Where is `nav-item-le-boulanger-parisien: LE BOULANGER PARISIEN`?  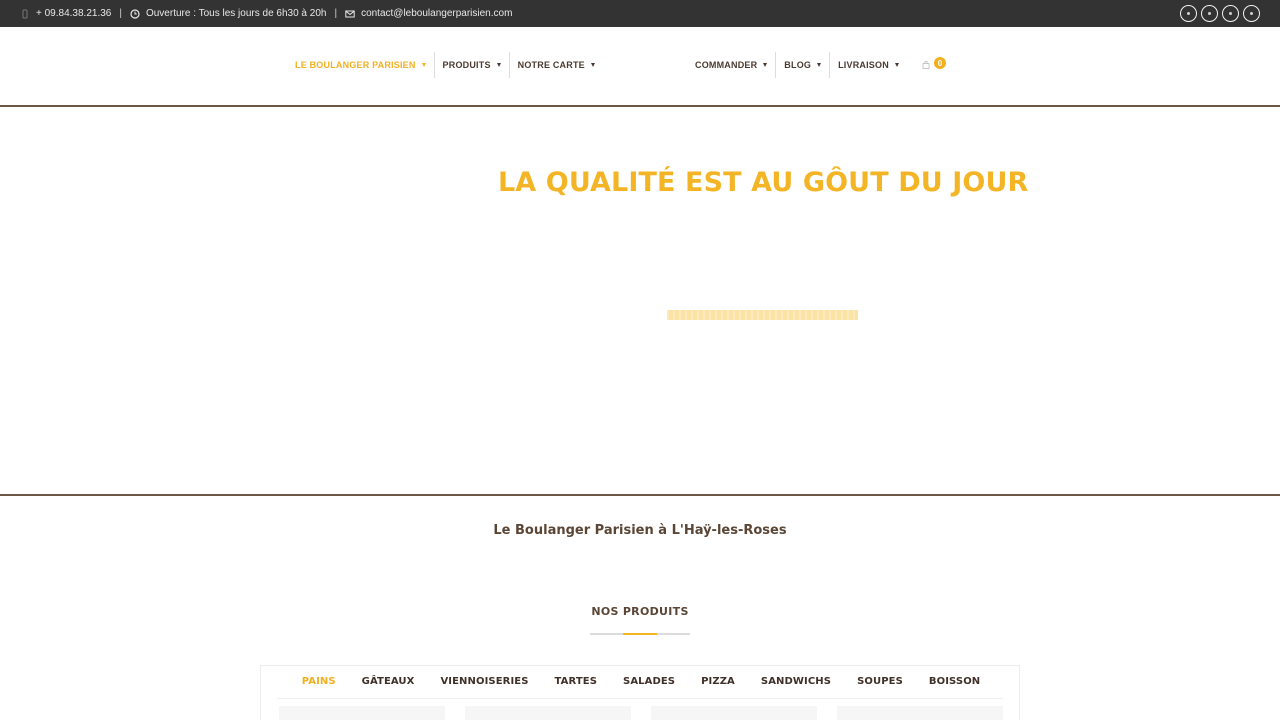
nav-item-le-boulanger-parisien: LE BOULANGER PARISIEN is located at coordinates (360, 65).